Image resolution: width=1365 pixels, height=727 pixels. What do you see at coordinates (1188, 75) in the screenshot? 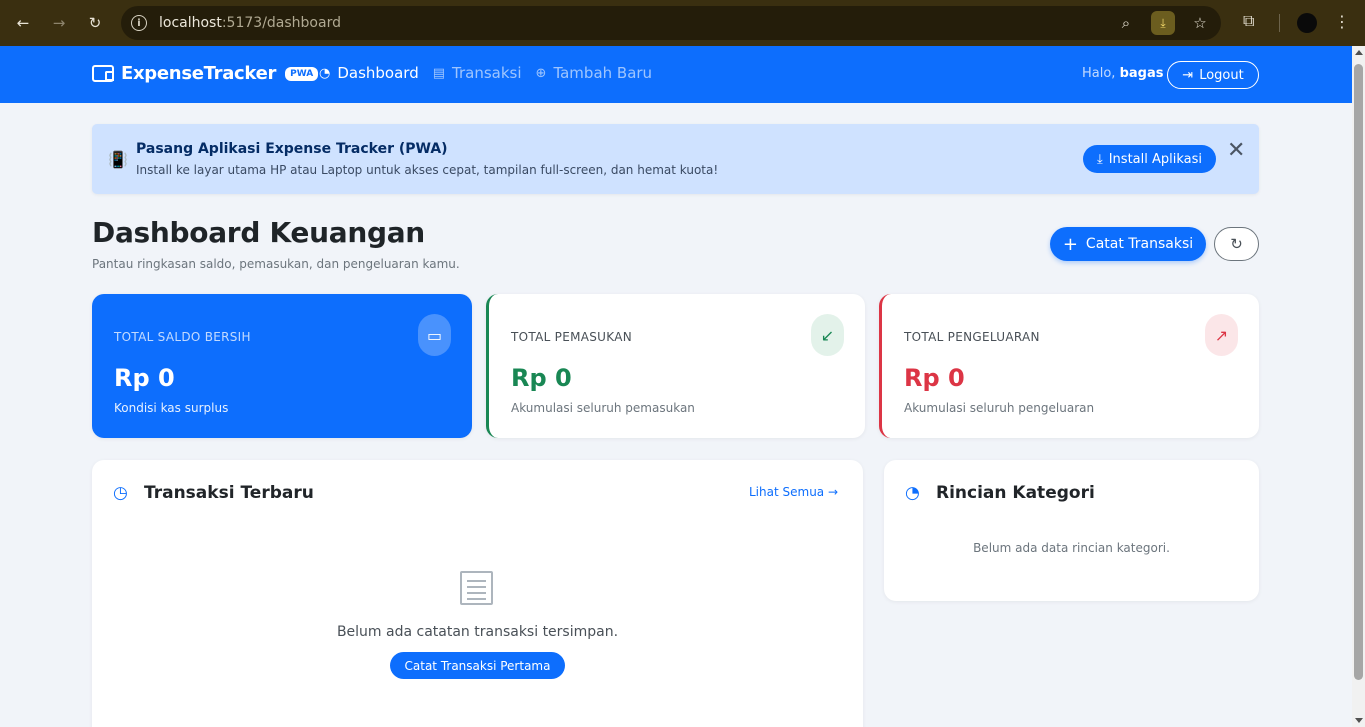
I see `logout-icon: ⇥` at bounding box center [1188, 75].